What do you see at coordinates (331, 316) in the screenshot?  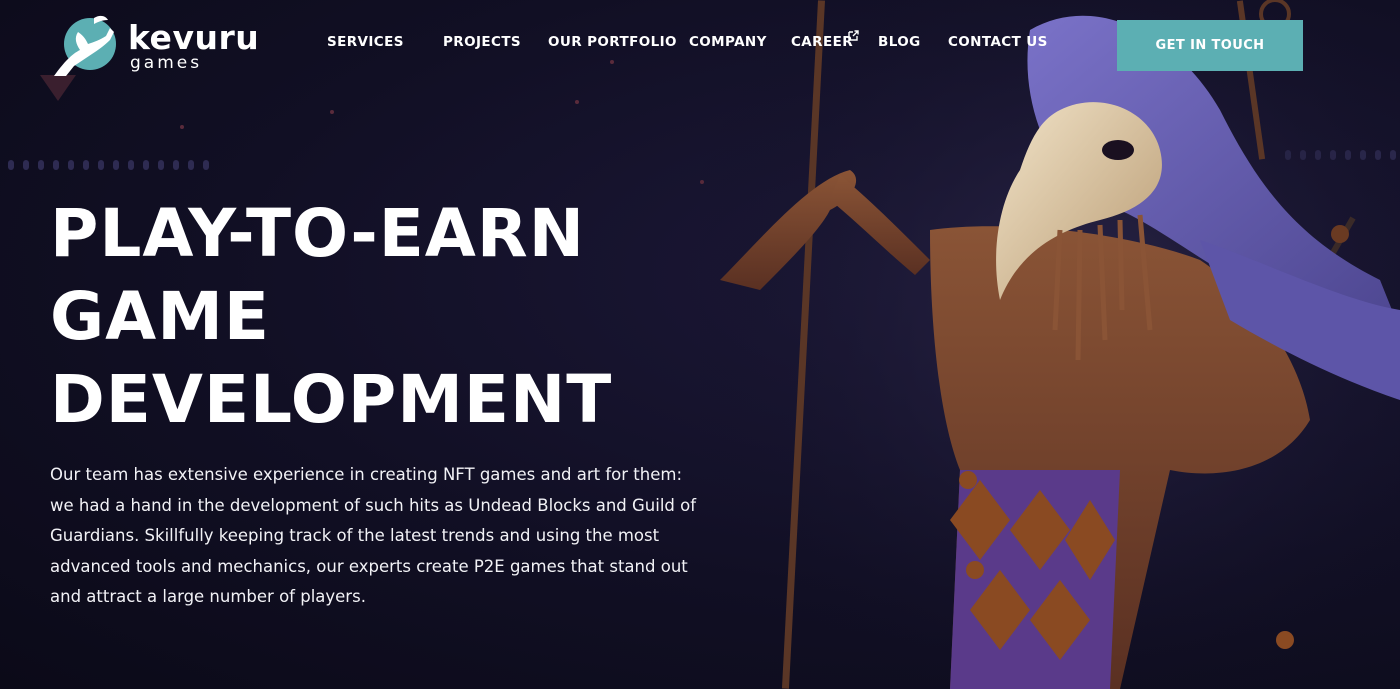 I see `hero-title: PLAY-TO-EARN GAME DEVELOPMENT` at bounding box center [331, 316].